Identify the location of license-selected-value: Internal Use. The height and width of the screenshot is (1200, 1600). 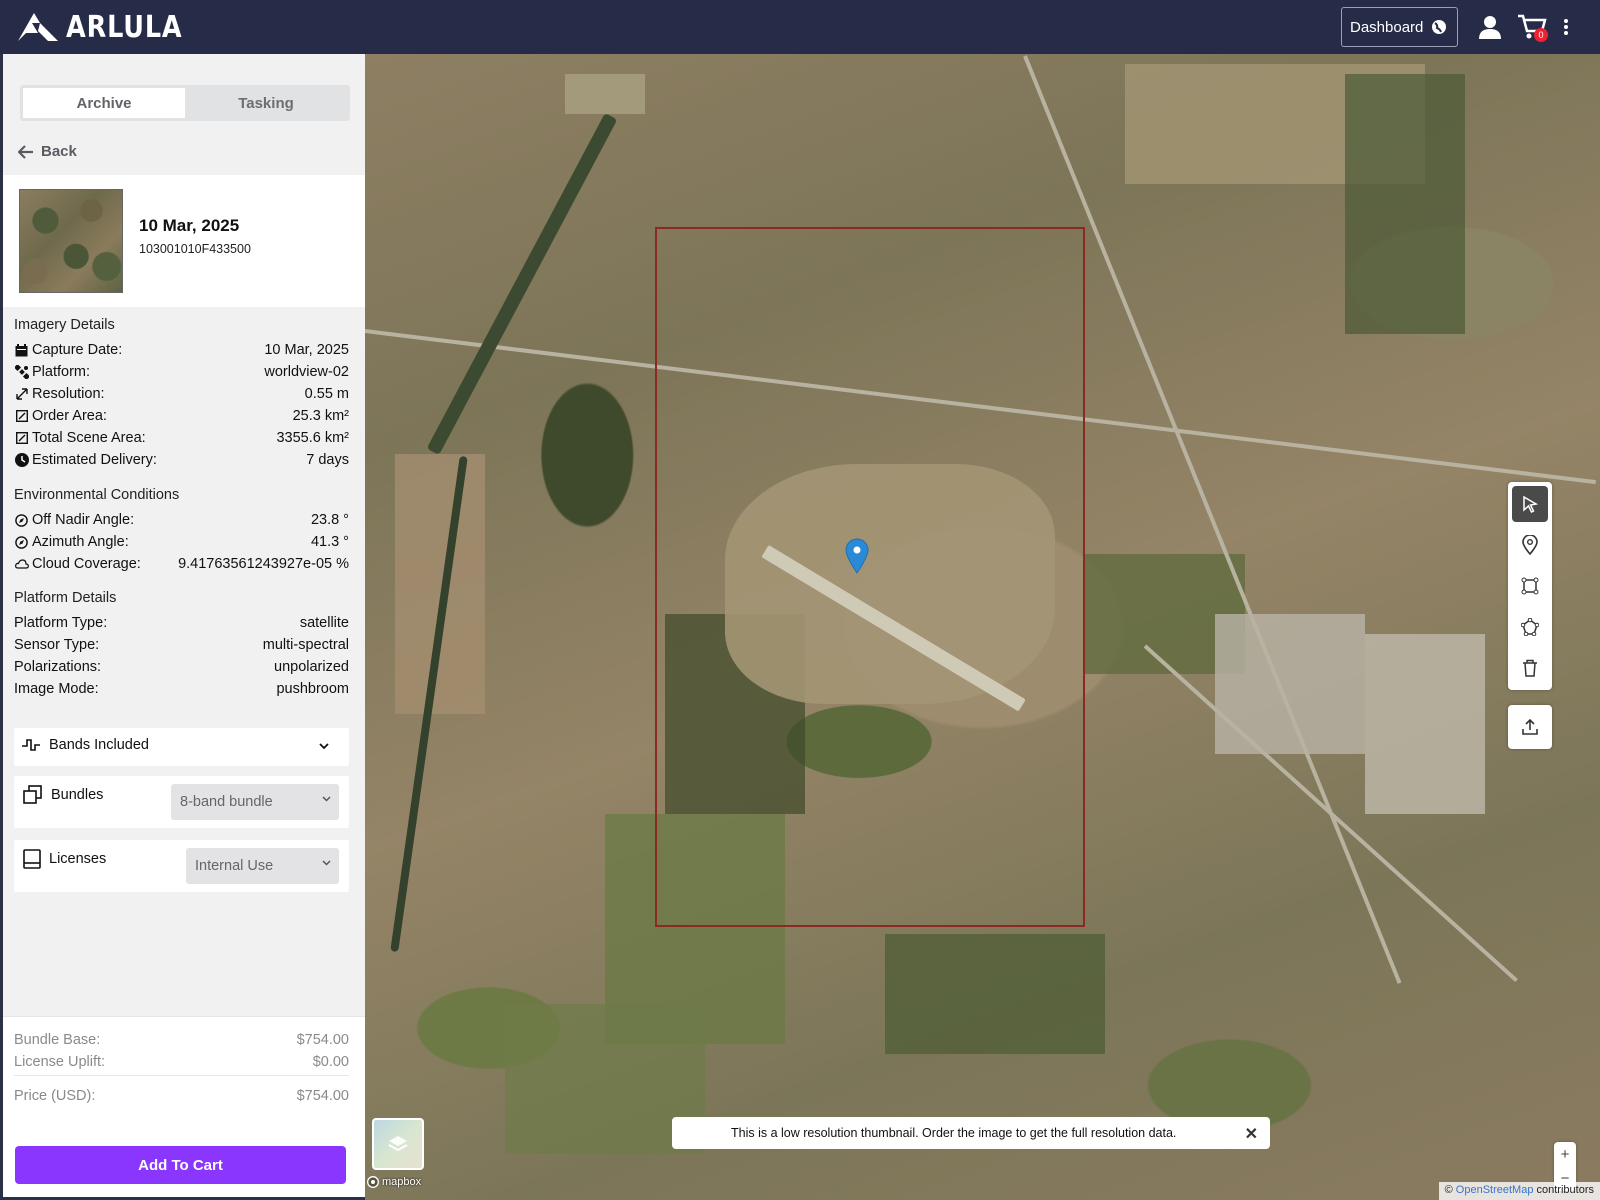
(234, 866).